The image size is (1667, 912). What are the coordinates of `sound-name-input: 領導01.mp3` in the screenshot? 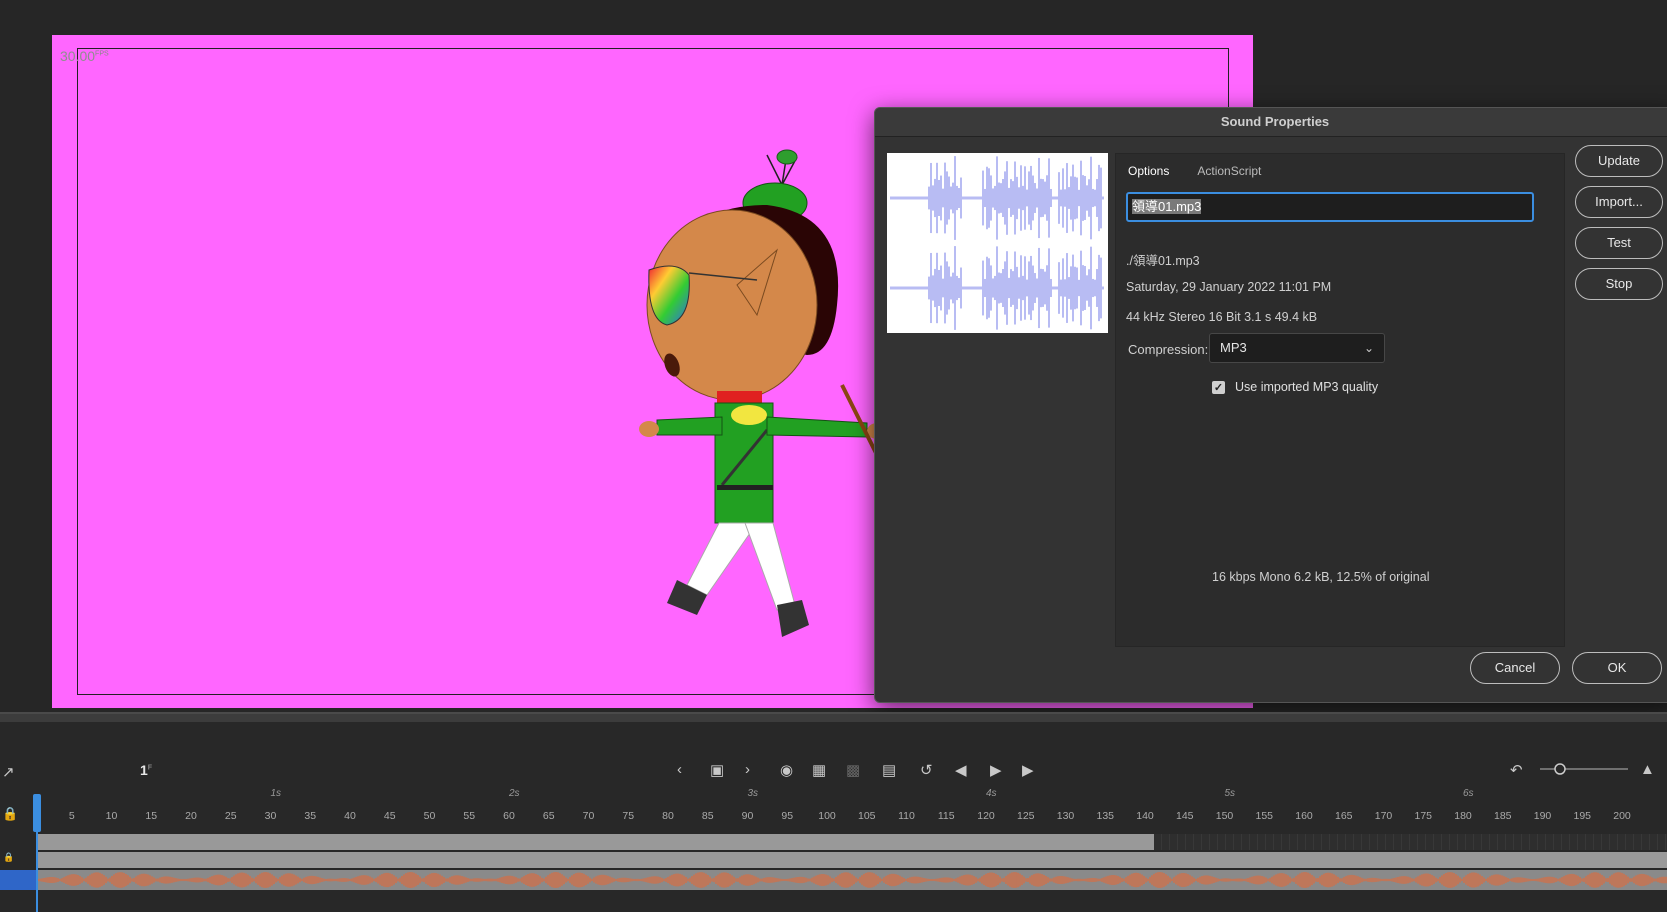 It's located at (1330, 207).